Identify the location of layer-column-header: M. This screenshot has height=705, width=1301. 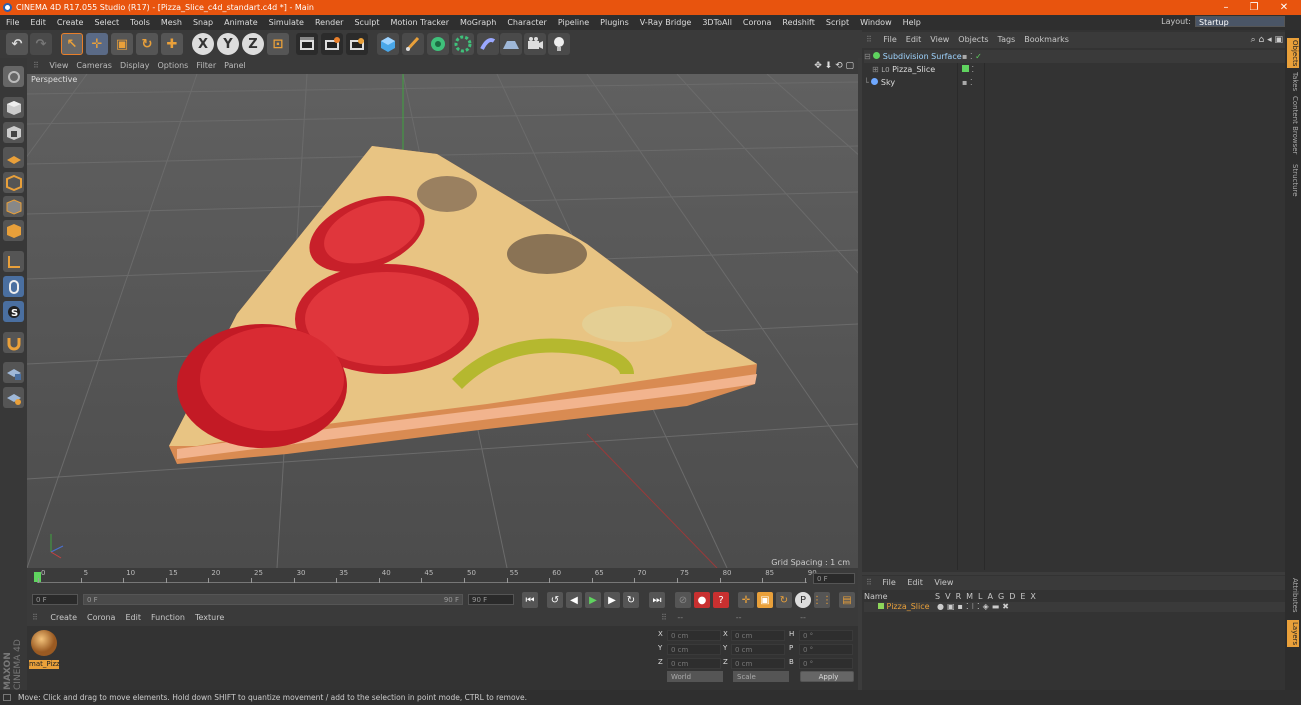
(969, 596).